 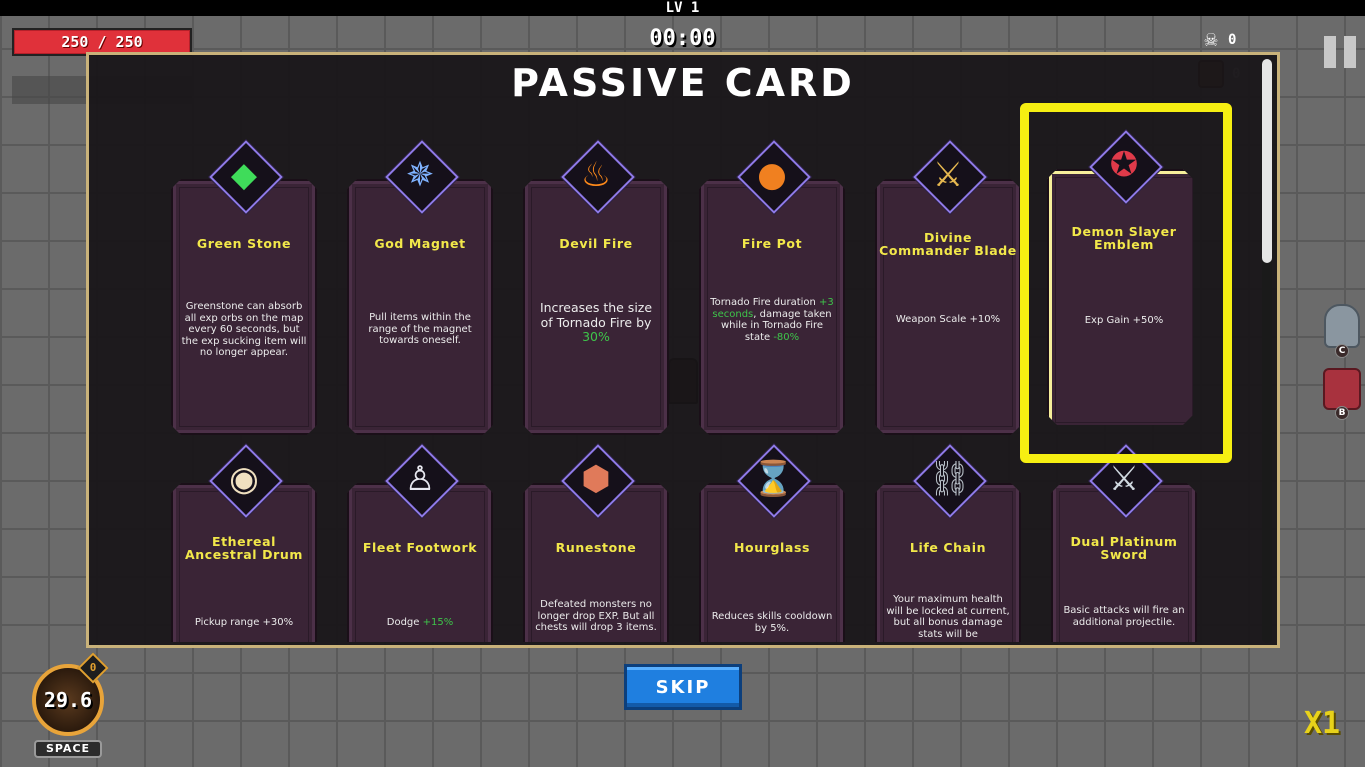 I want to click on card-icon-frame: ⌛, so click(x=772, y=479).